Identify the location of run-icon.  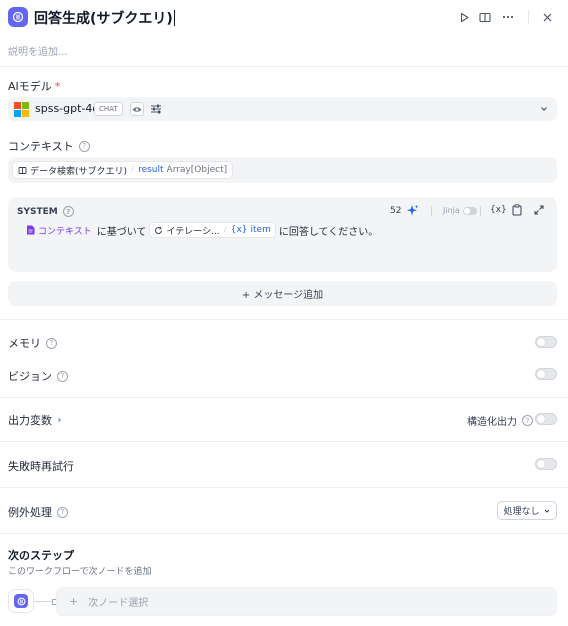
(464, 17).